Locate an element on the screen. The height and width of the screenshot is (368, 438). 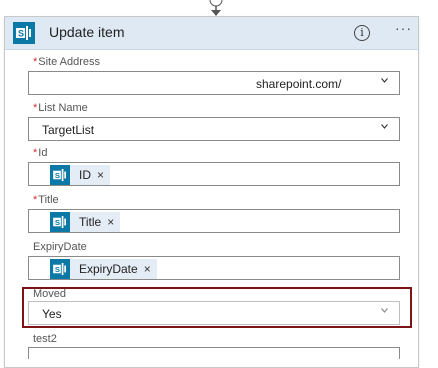
more-options-icon: ··· is located at coordinates (403, 28).